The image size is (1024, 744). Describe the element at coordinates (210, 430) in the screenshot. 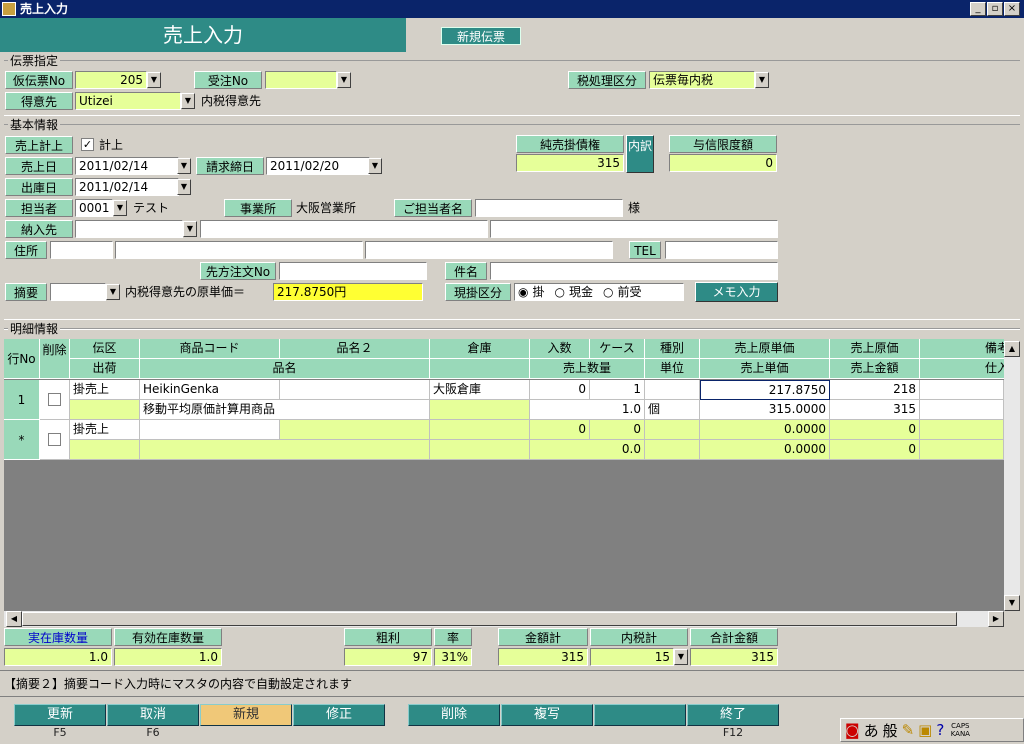

I see `row-code` at that location.